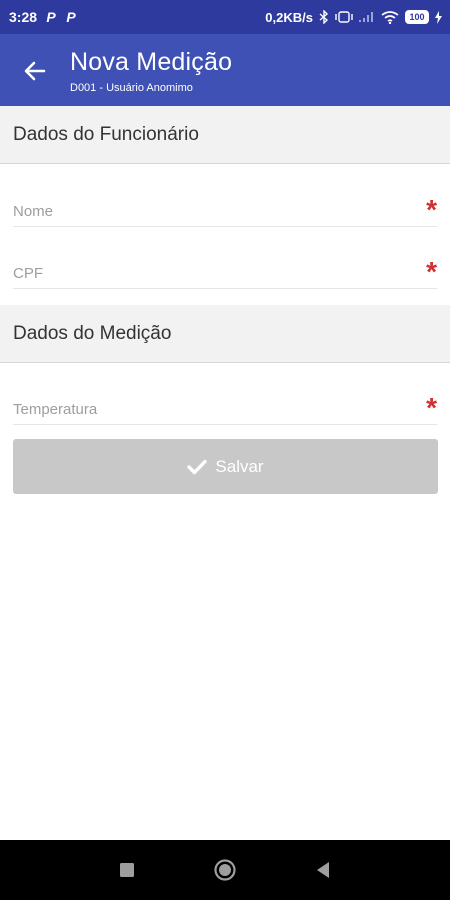  Describe the element at coordinates (417, 17) in the screenshot. I see `battery-icon: 100` at that location.